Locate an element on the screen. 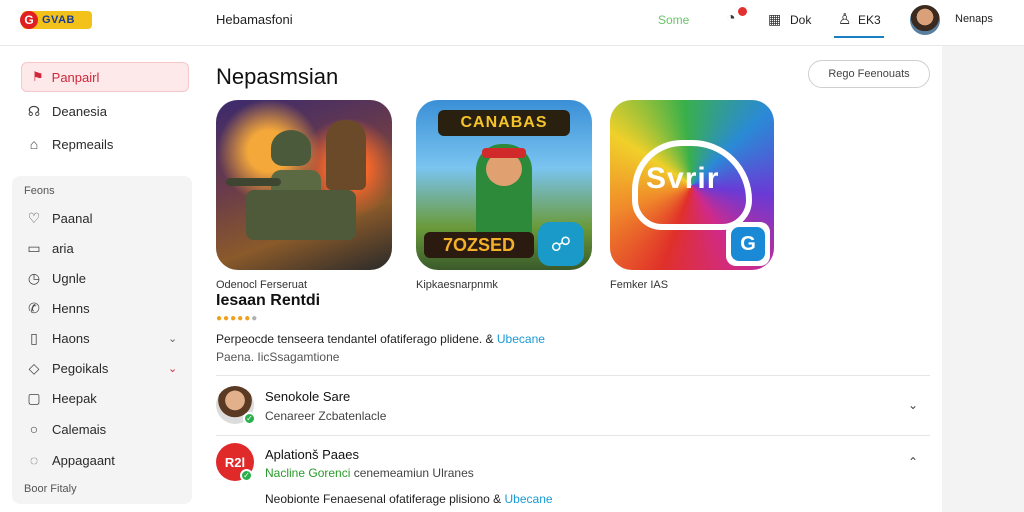 Image resolution: width=1024 pixels, height=512 pixels. square-icon: ▢ is located at coordinates (34, 398).